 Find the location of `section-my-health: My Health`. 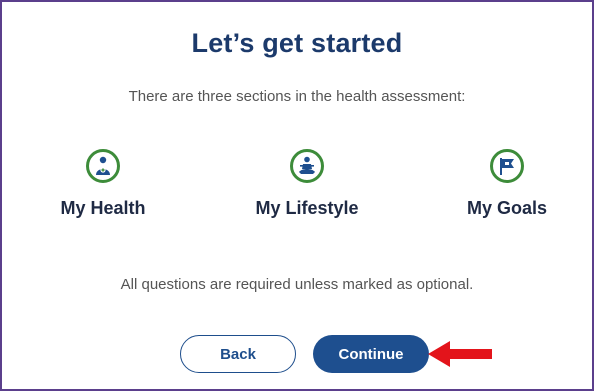

section-my-health: My Health is located at coordinates (103, 184).